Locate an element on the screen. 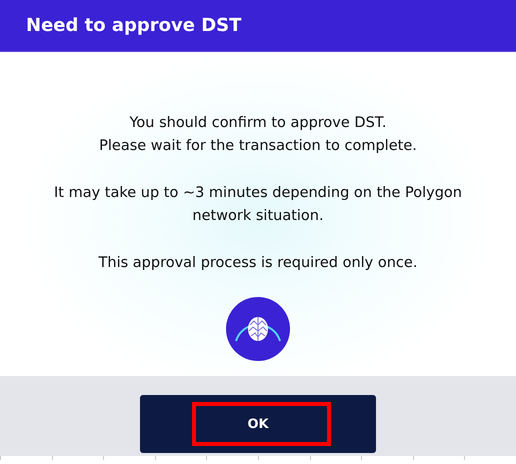 This screenshot has height=464, width=516. pinecone-icon is located at coordinates (258, 329).